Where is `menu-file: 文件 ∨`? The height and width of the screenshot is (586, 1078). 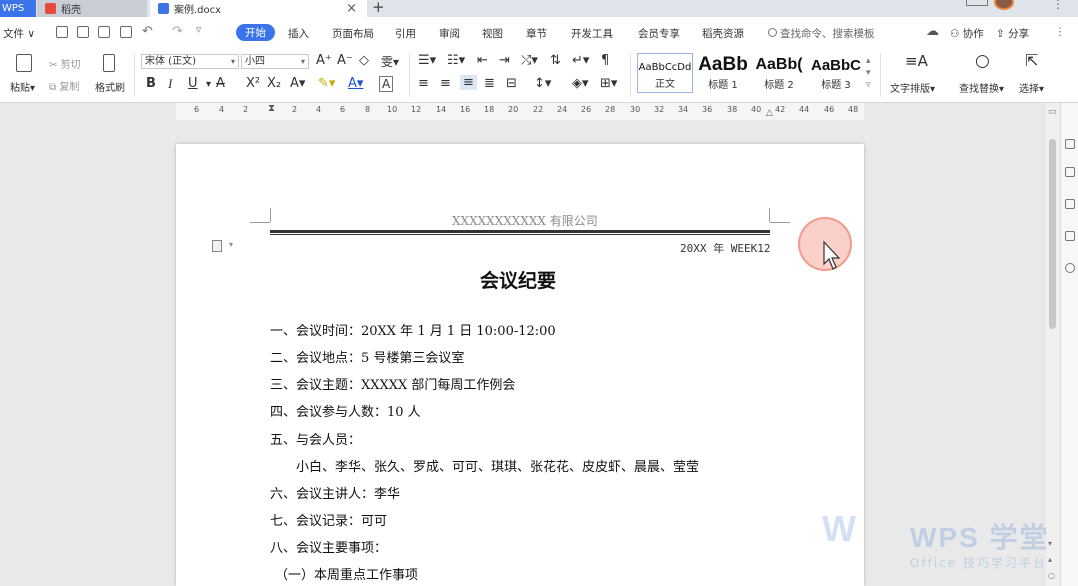 menu-file: 文件 ∨ is located at coordinates (19, 33).